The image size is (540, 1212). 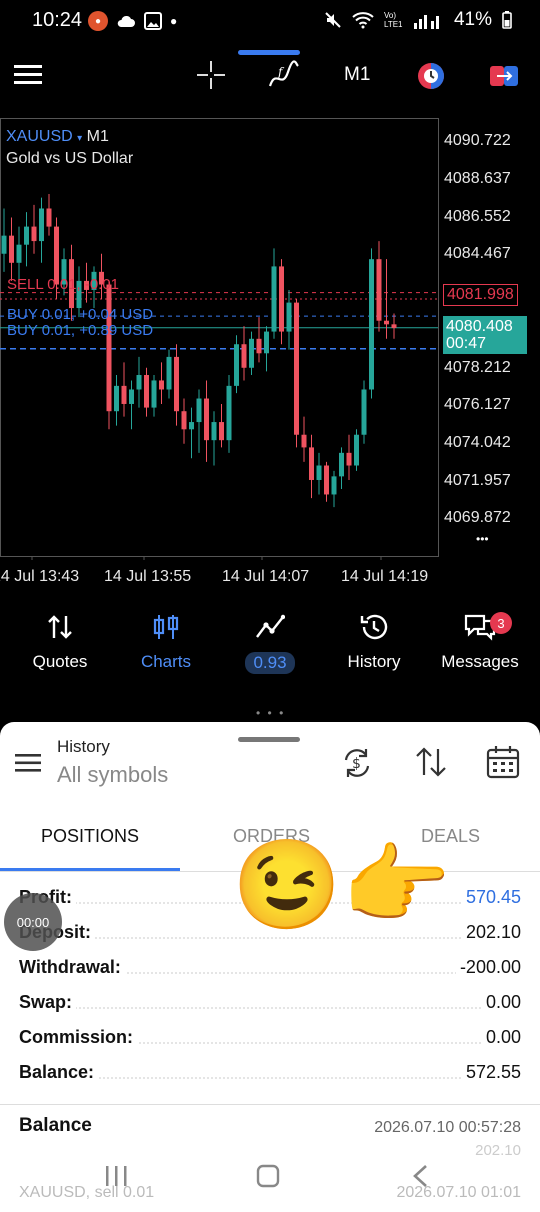 What do you see at coordinates (166, 661) in the screenshot?
I see `nav-charts-label: Charts` at bounding box center [166, 661].